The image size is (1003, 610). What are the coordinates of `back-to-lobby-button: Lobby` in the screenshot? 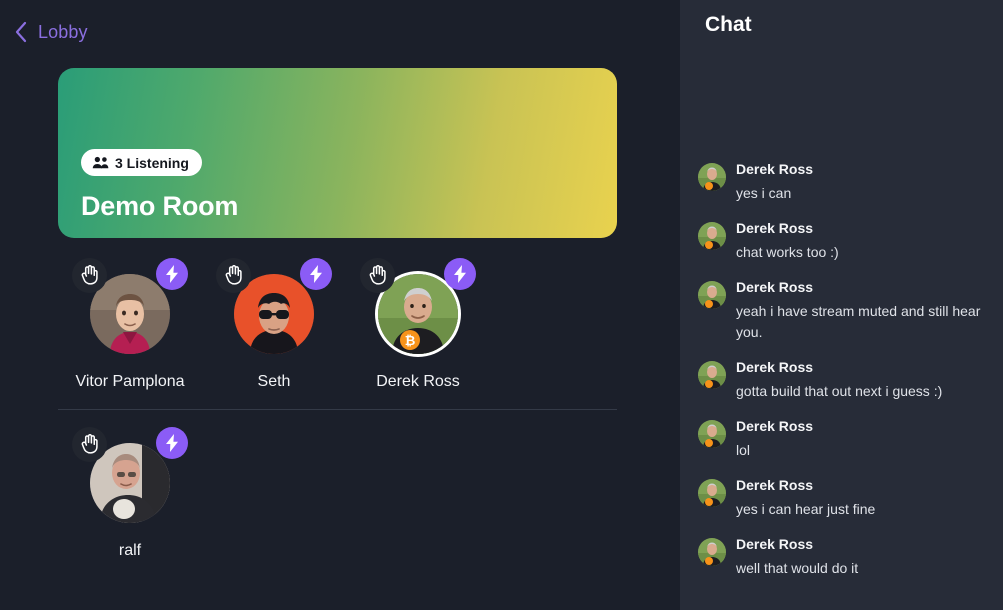 It's located at (51, 32).